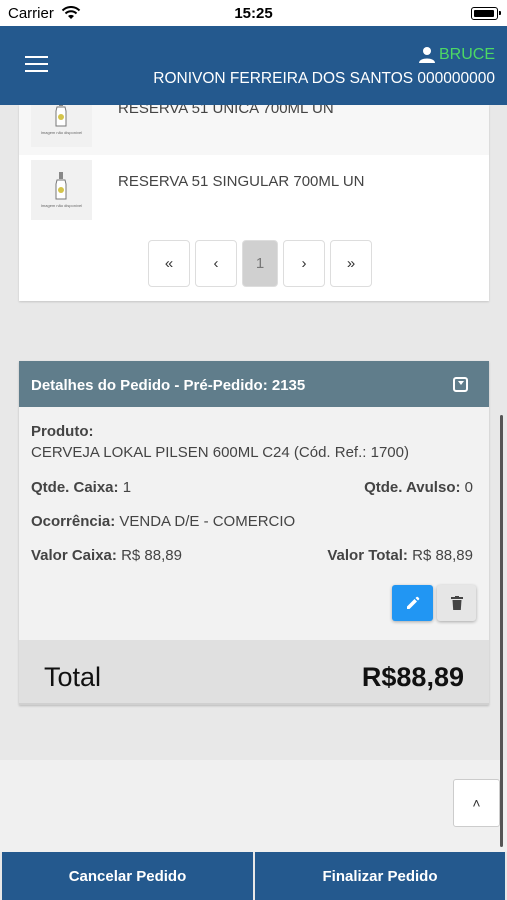 The height and width of the screenshot is (900, 507). Describe the element at coordinates (73, 677) in the screenshot. I see `total-label: Total` at that location.